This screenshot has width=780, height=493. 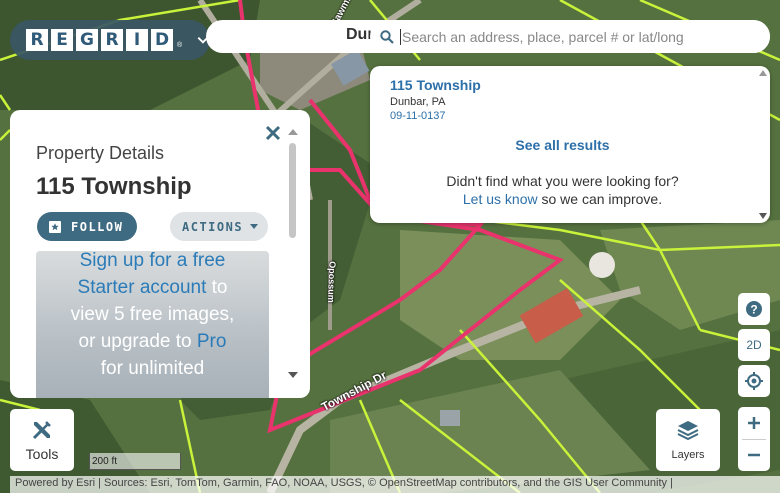 What do you see at coordinates (97, 226) in the screenshot?
I see `follow-label: FOLLOW` at bounding box center [97, 226].